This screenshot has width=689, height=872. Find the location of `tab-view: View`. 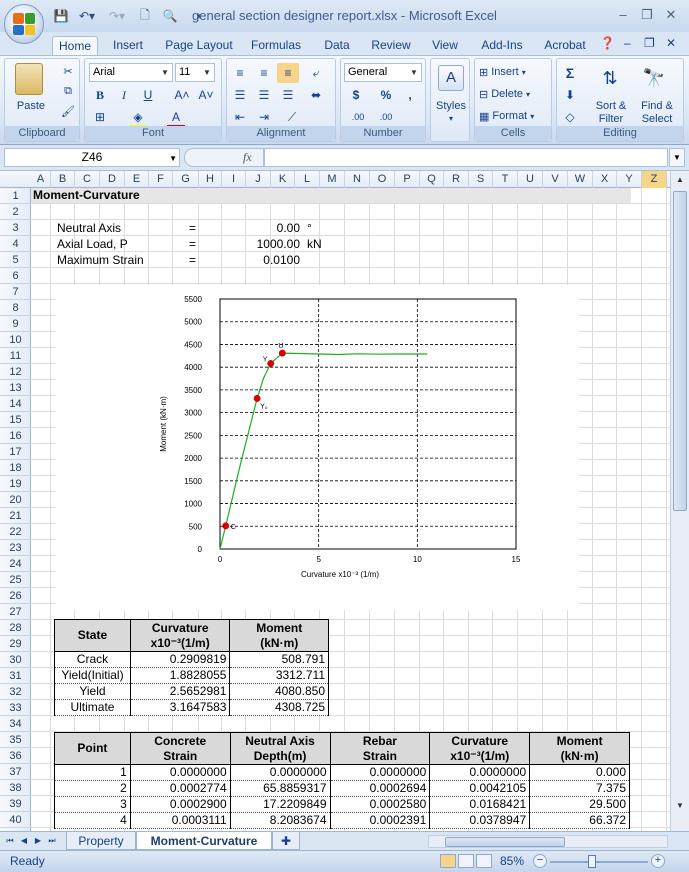

tab-view: View is located at coordinates (445, 46).